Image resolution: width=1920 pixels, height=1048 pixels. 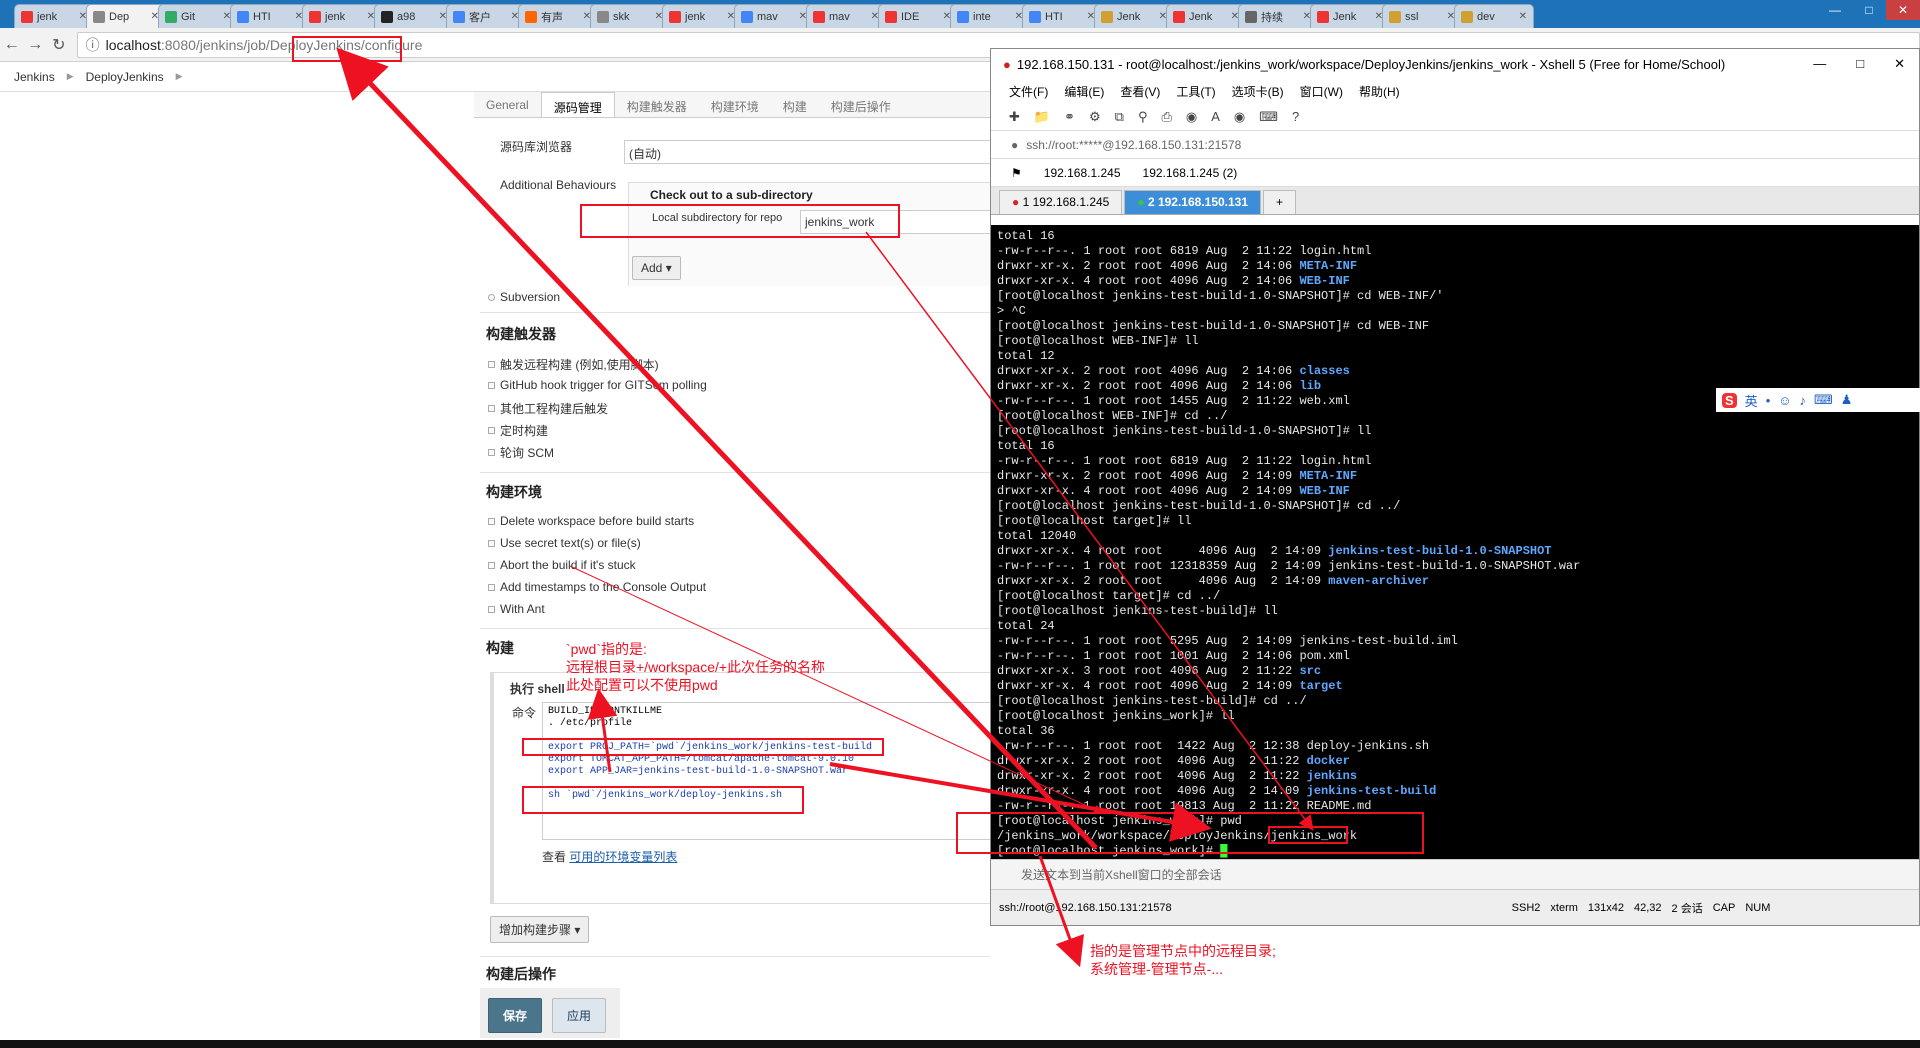 I want to click on browser-tab: skk ✕, so click(x=630, y=16).